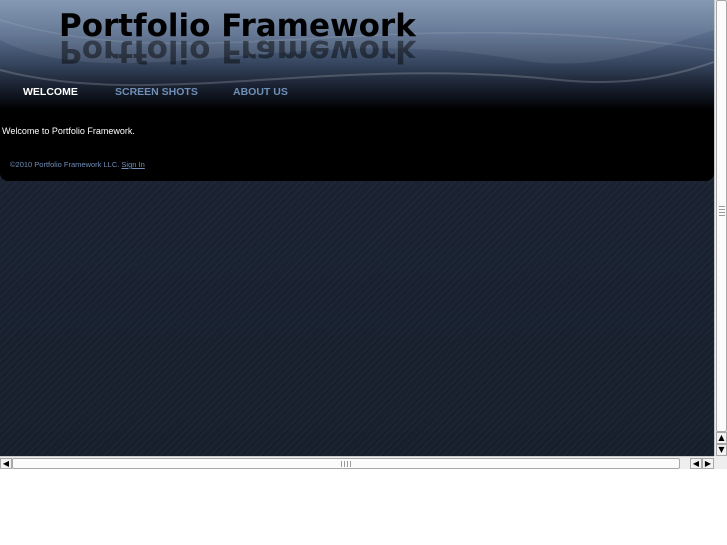 The height and width of the screenshot is (545, 727). I want to click on scrollbar-corner, so click(720, 462).